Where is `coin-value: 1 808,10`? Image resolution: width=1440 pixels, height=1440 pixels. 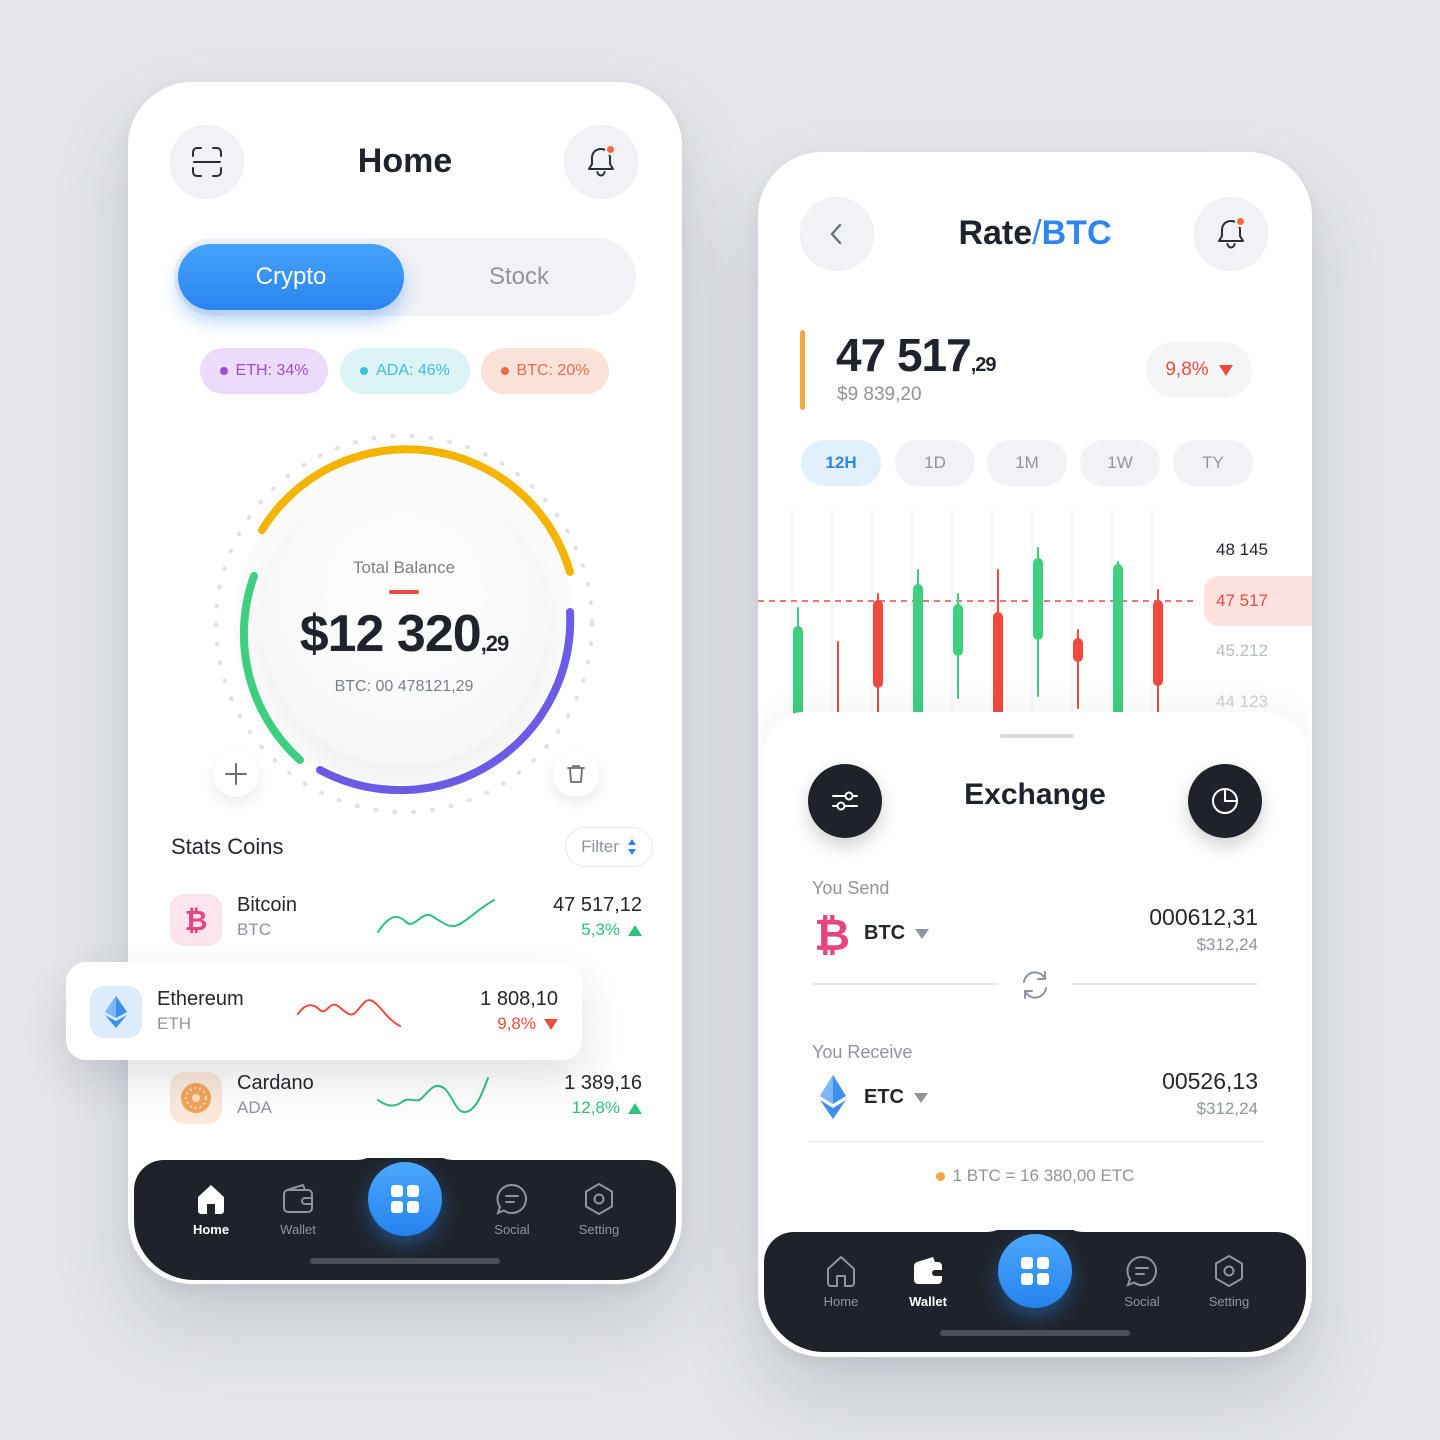
coin-value: 1 808,10 is located at coordinates (519, 999).